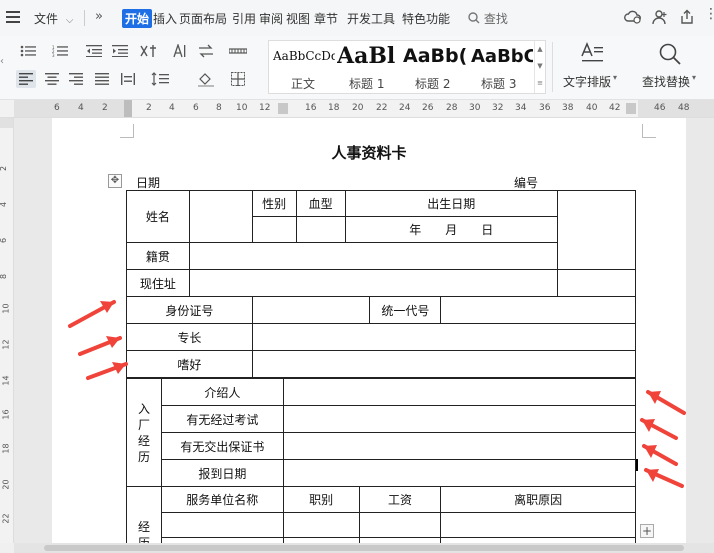 The image size is (714, 553). I want to click on id-number-label-cell: 身份证号, so click(189, 310).